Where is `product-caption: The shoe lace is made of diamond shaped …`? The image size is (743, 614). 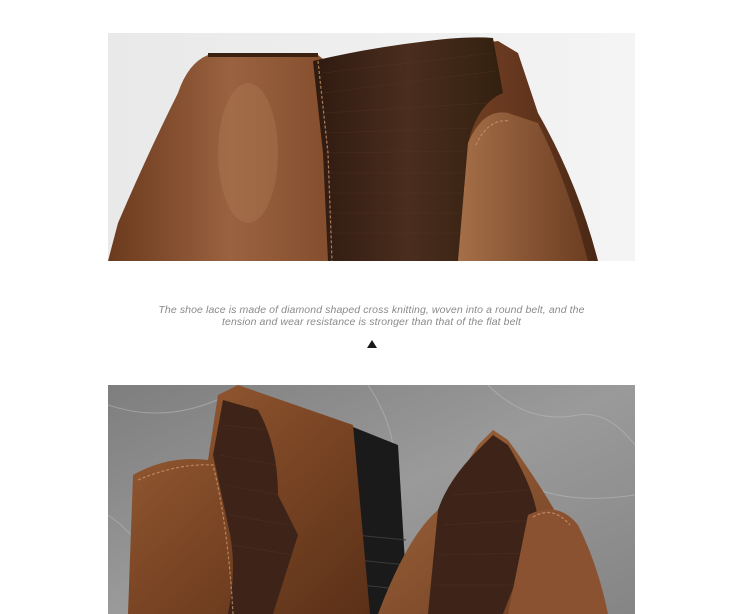 product-caption: The shoe lace is made of diamond shaped … is located at coordinates (371, 316).